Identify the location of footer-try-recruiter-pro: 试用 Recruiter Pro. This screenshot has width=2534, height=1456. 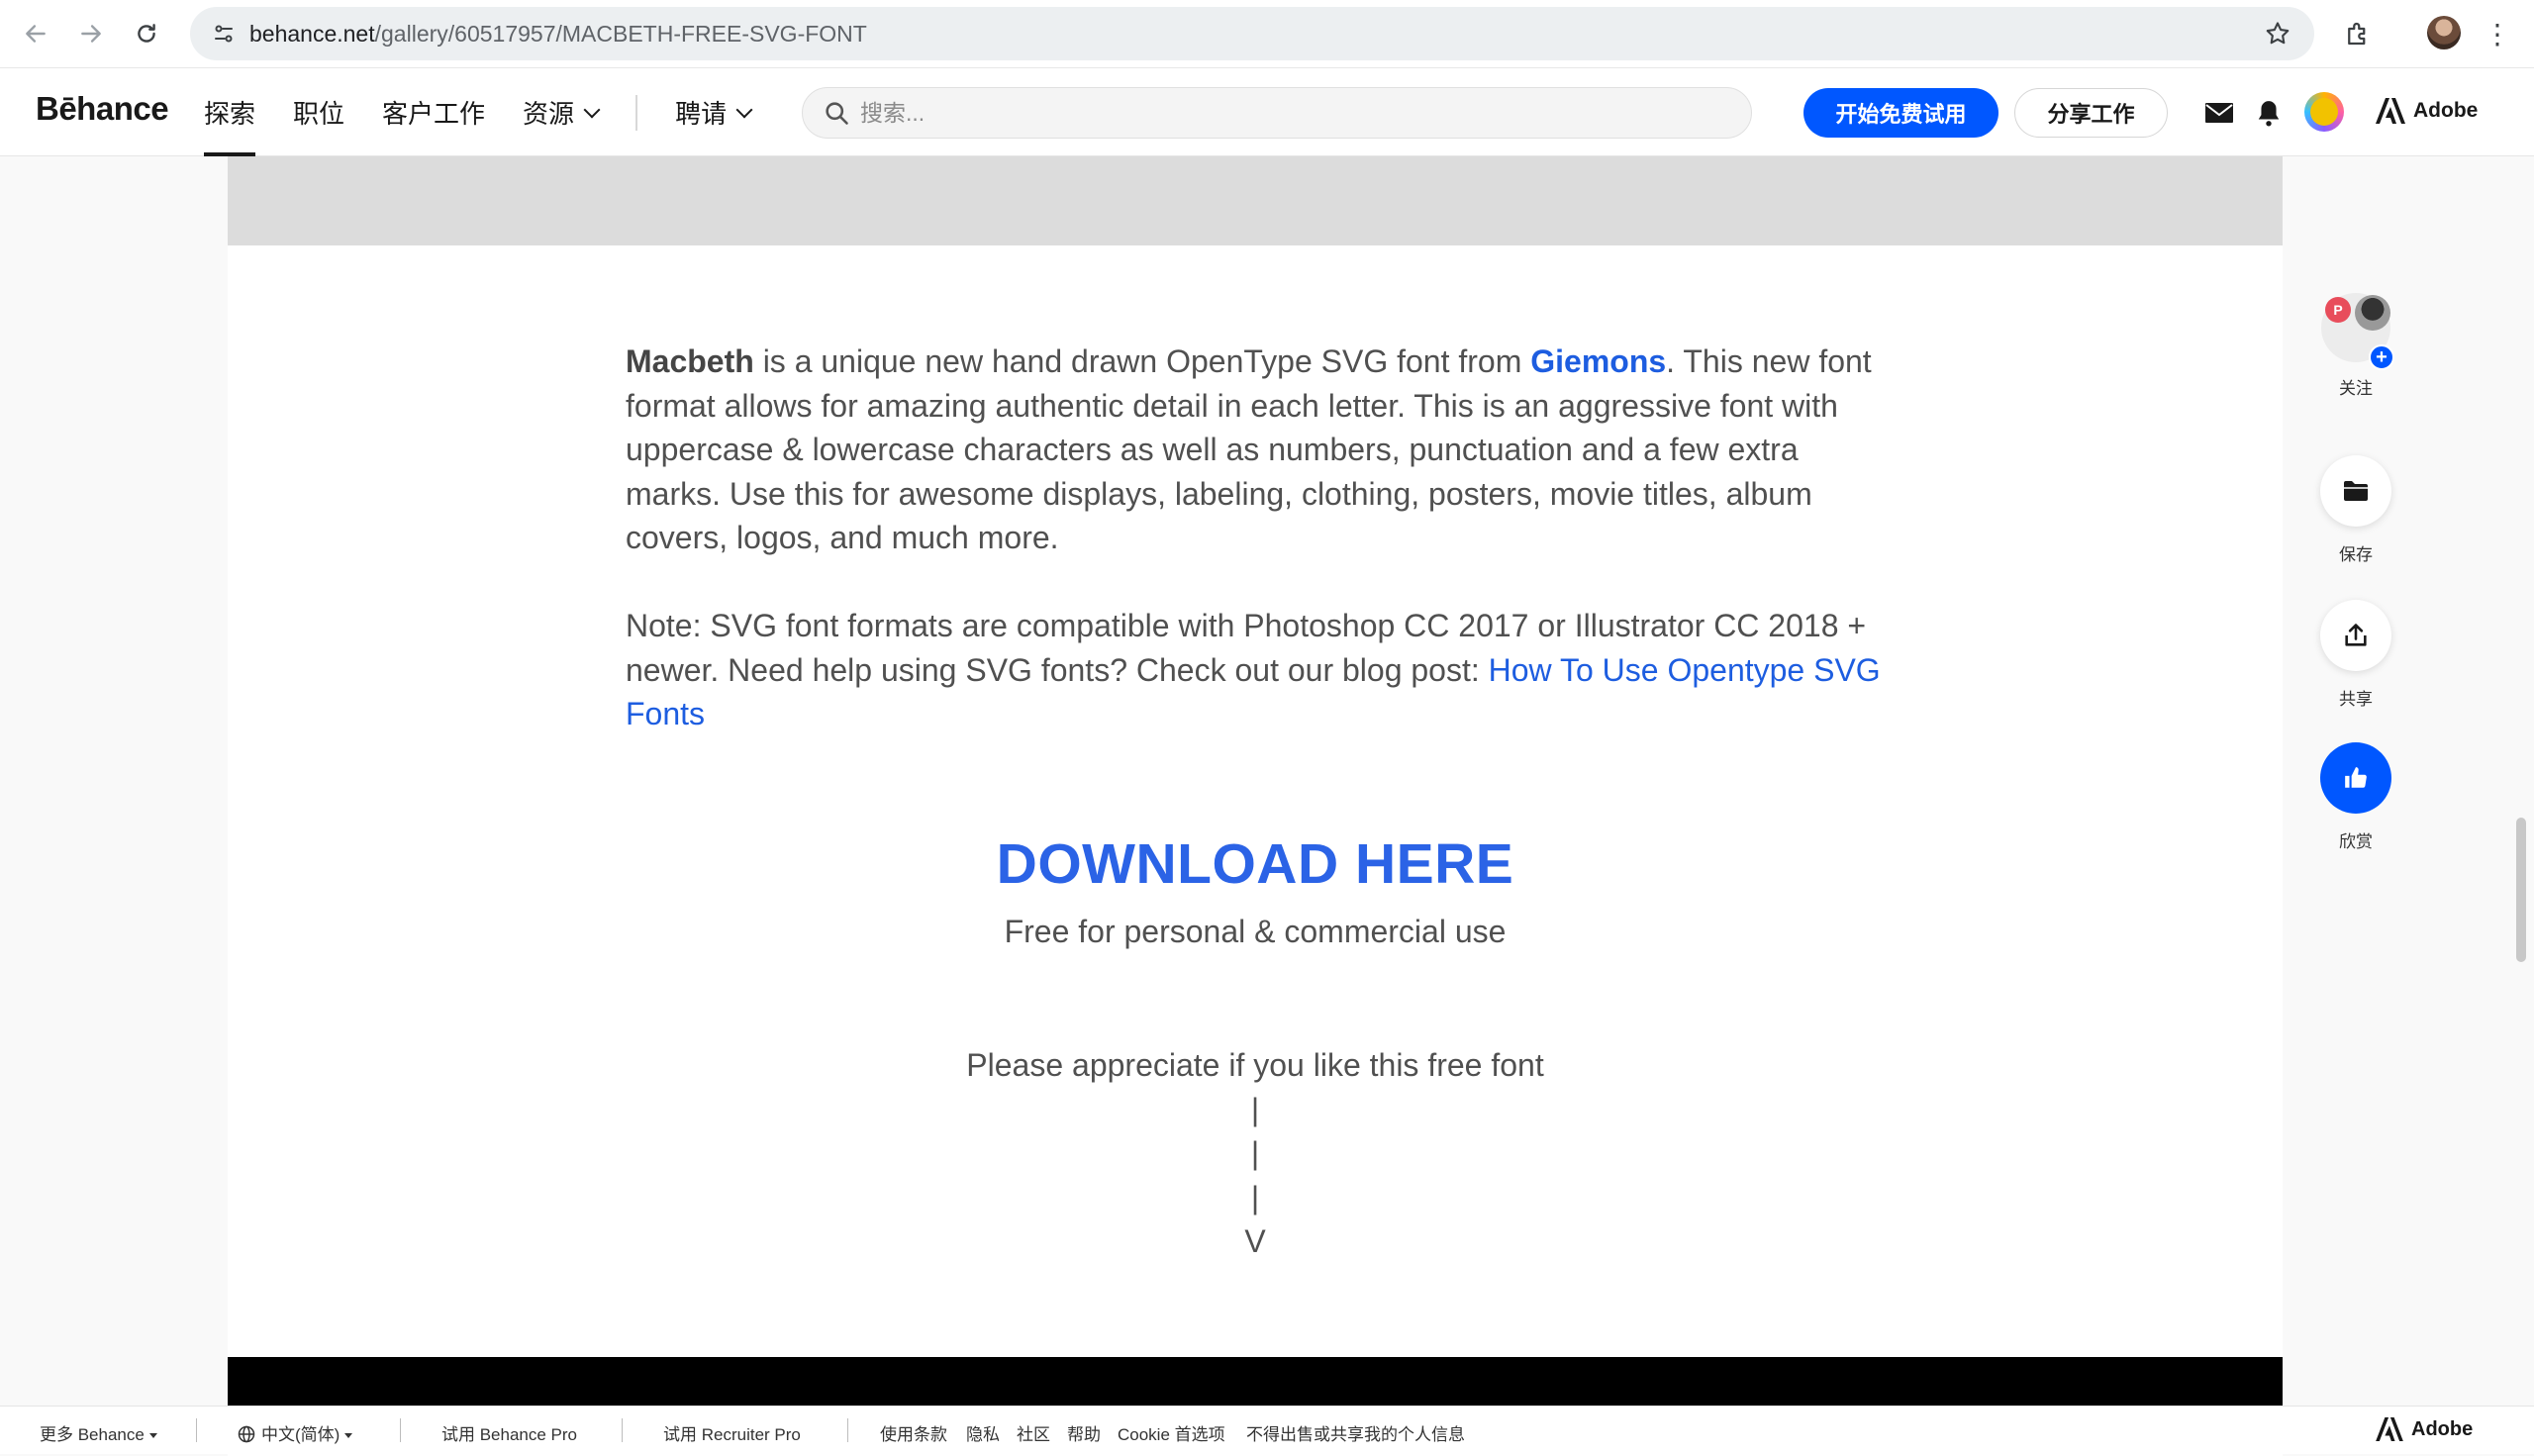
(732, 1432).